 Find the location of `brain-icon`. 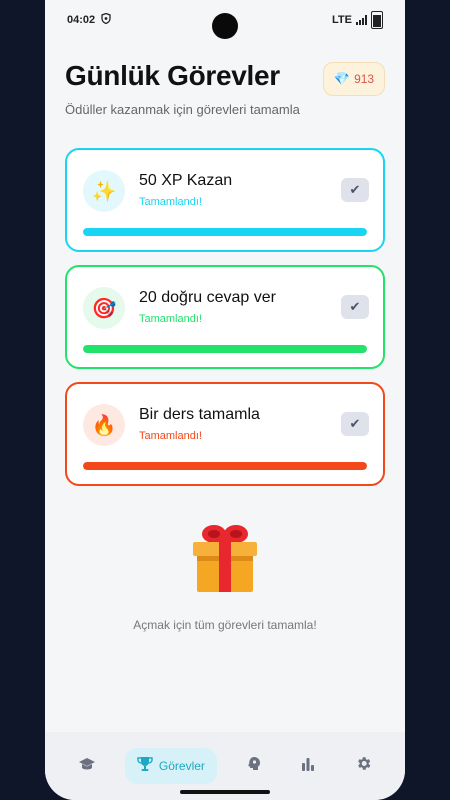

brain-icon is located at coordinates (254, 766).